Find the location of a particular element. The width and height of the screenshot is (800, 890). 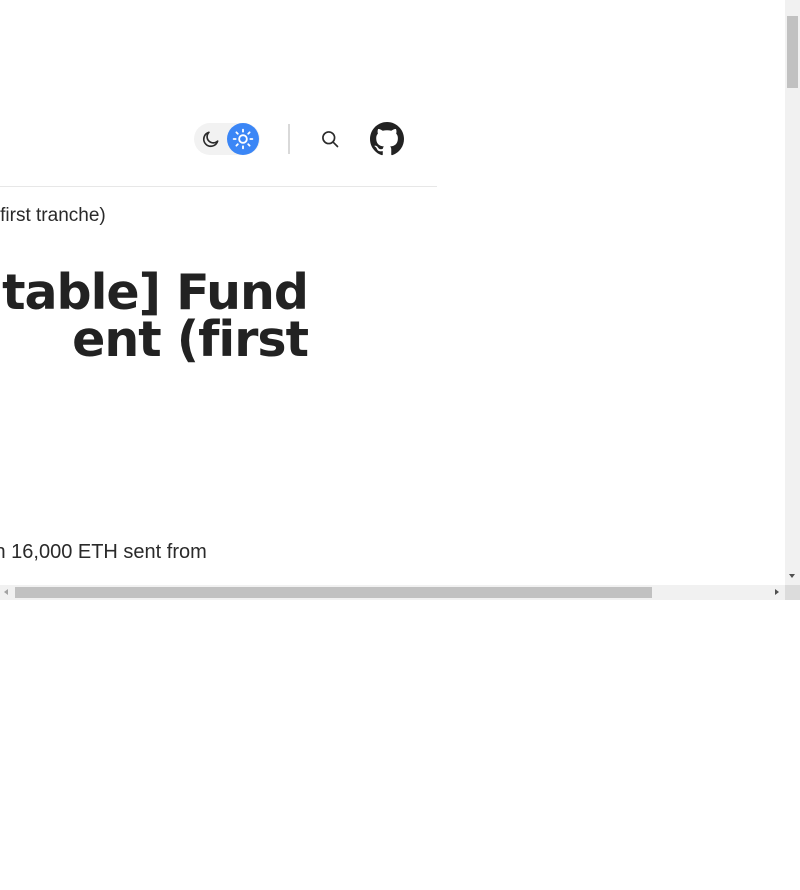

search-icon is located at coordinates (330, 139).